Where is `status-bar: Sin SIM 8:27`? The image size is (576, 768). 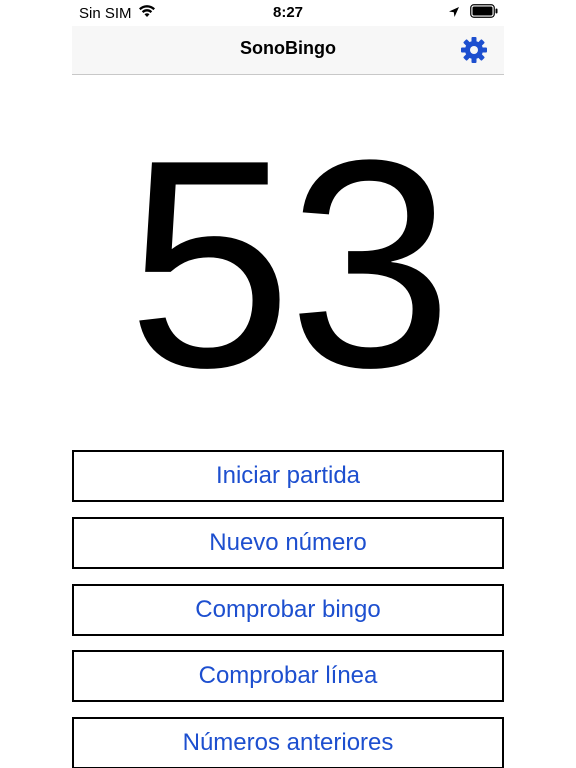
status-bar: Sin SIM 8:27 is located at coordinates (288, 13).